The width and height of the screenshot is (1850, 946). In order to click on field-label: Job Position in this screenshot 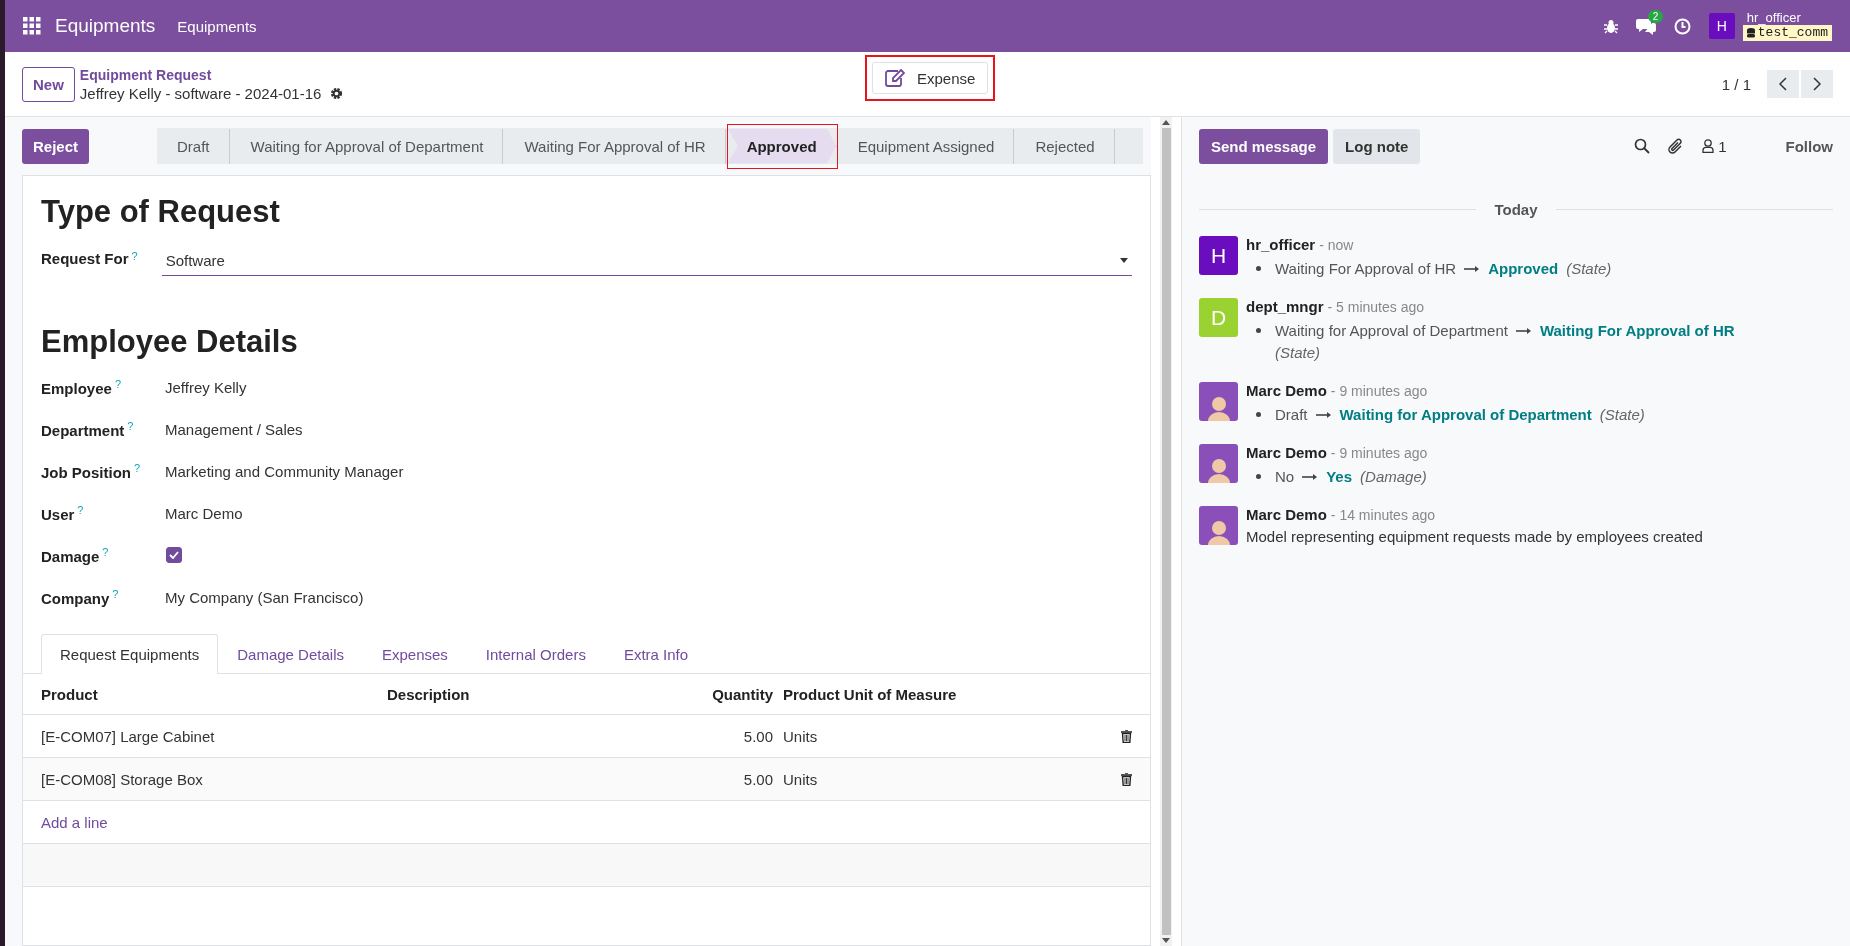, I will do `click(86, 472)`.